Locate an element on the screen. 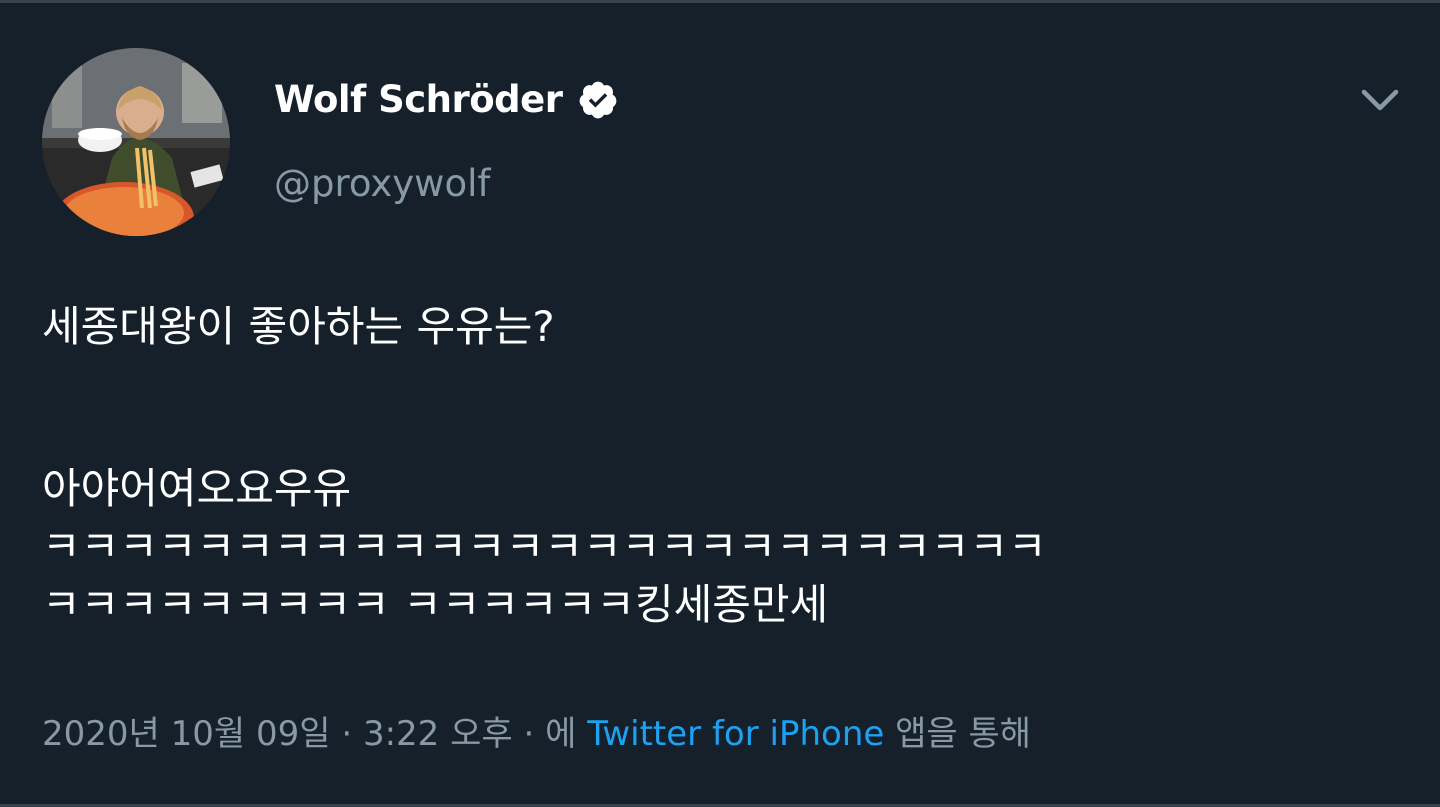  verified-badge-icon is located at coordinates (597, 100).